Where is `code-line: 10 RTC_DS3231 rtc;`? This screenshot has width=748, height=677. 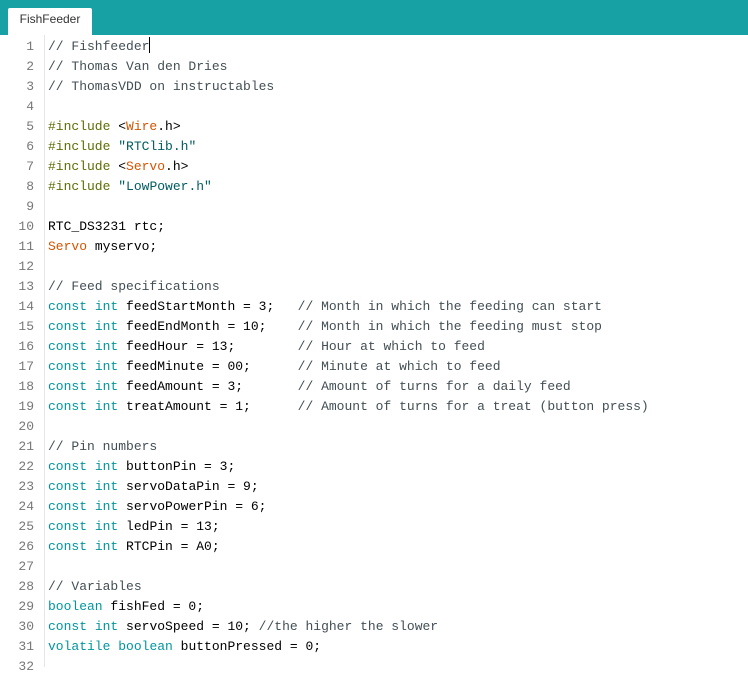 code-line: 10 RTC_DS3231 rtc; is located at coordinates (374, 227).